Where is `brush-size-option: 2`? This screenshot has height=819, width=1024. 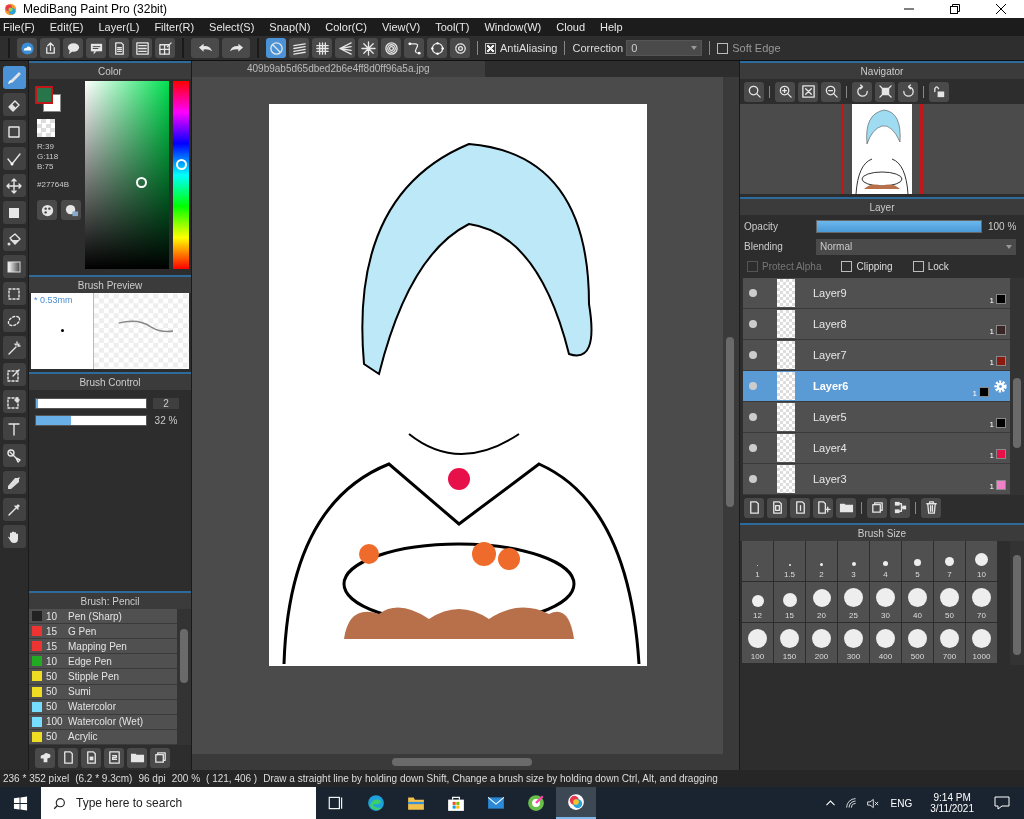 brush-size-option: 2 is located at coordinates (821, 561).